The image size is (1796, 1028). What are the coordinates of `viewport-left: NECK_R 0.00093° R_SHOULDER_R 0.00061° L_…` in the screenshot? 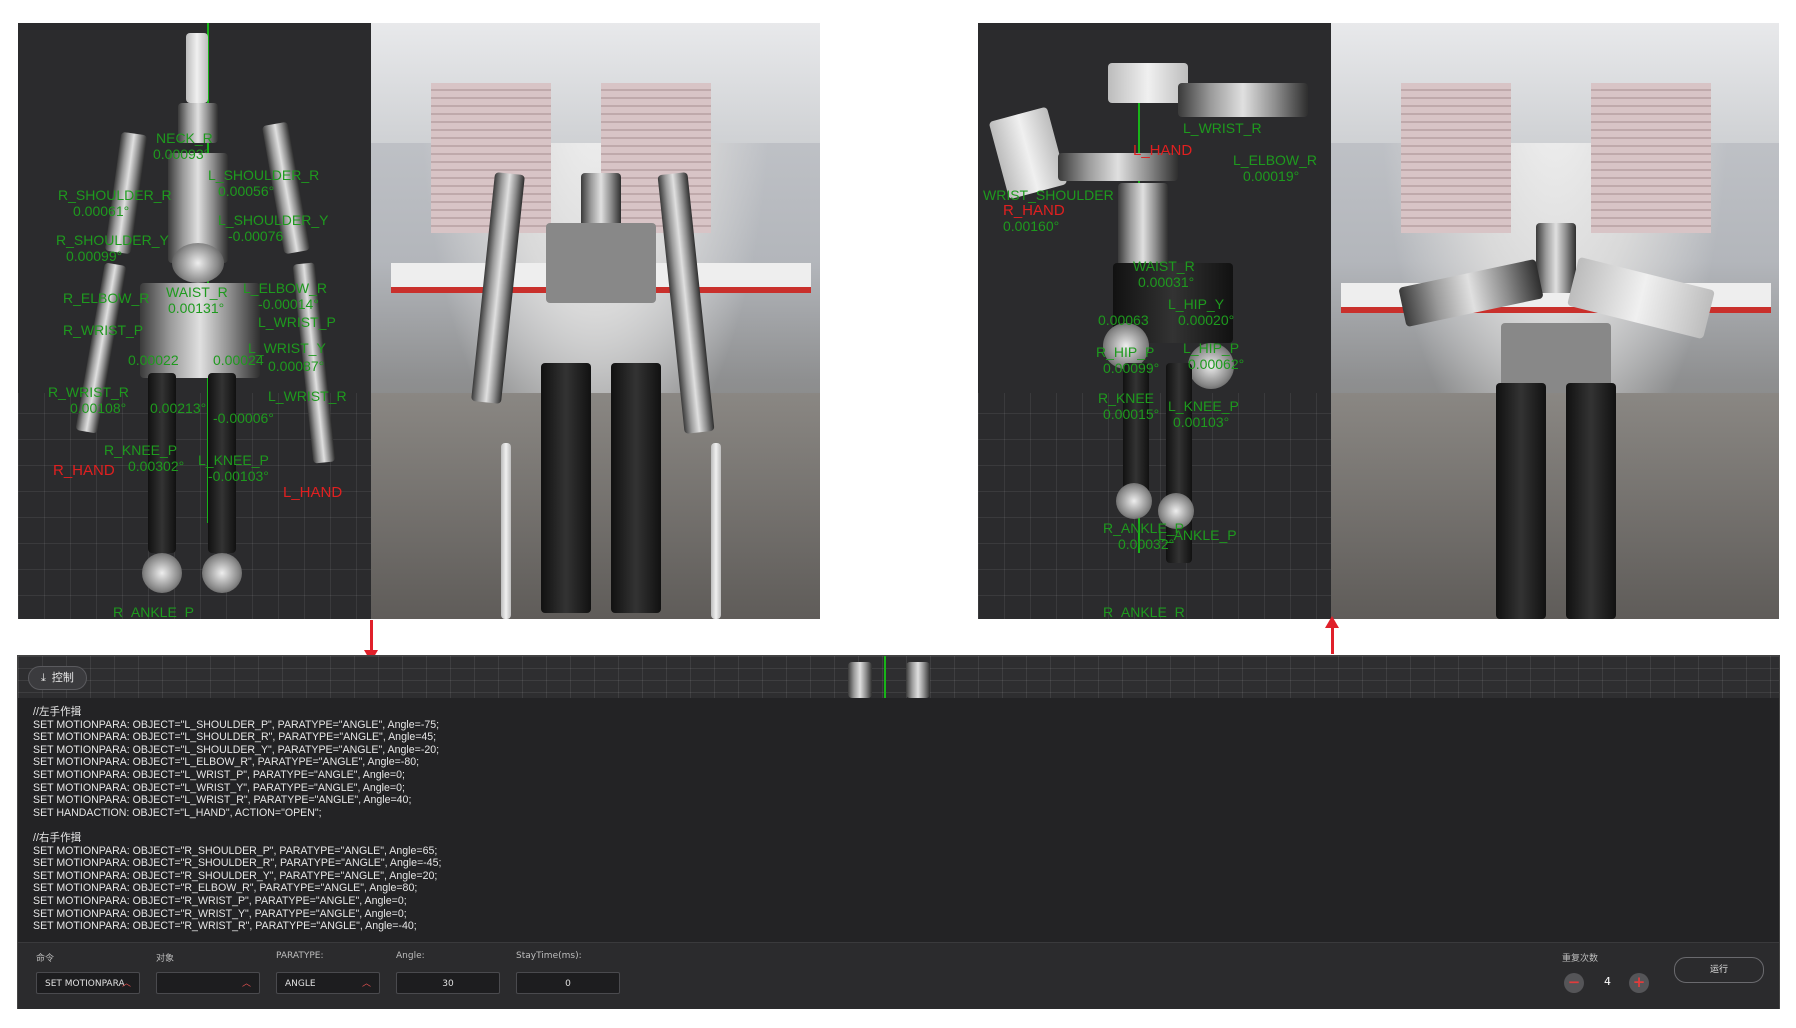 It's located at (194, 321).